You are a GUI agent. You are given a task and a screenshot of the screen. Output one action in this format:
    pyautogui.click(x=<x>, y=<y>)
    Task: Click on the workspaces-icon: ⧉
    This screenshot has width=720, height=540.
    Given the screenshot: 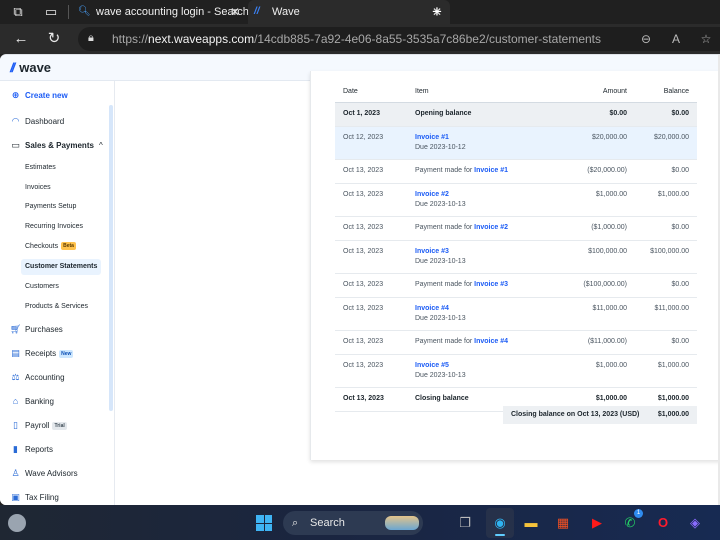 What is the action you would take?
    pyautogui.click(x=18, y=12)
    